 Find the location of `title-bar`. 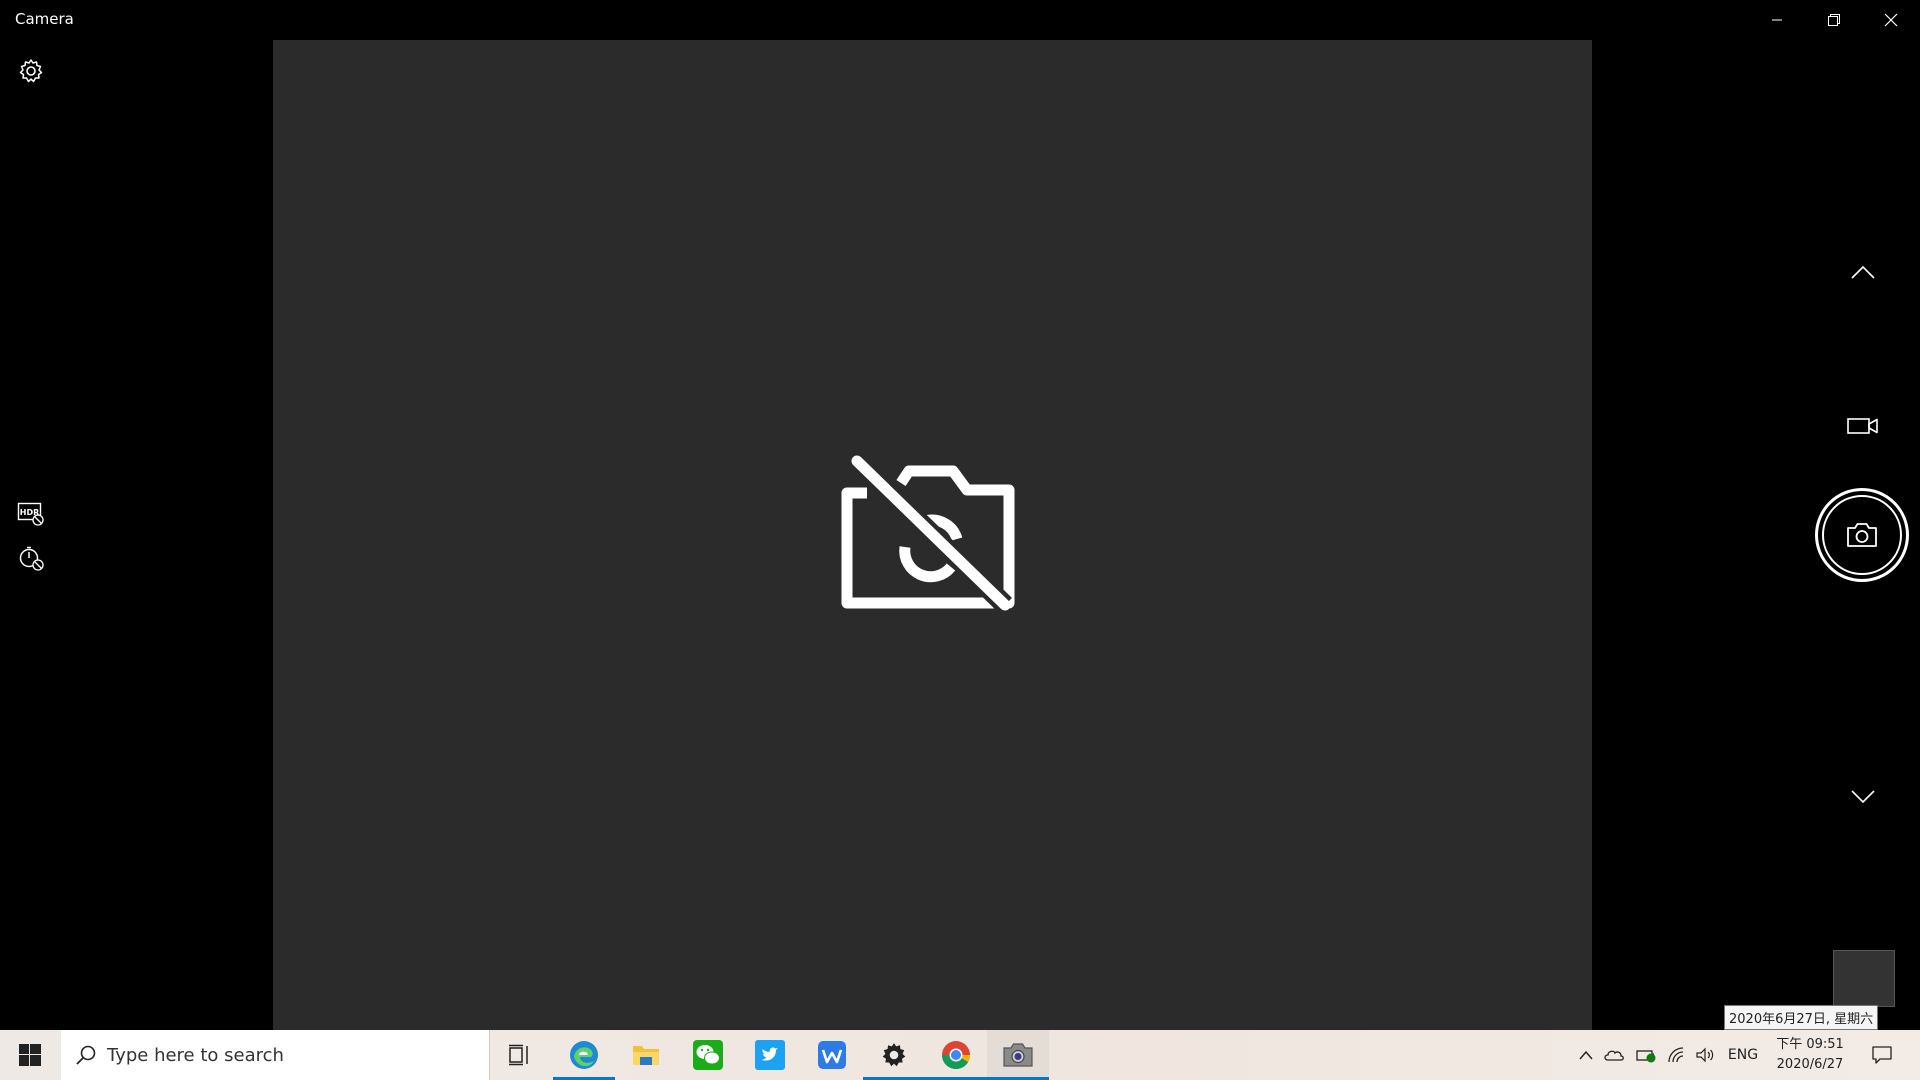

title-bar is located at coordinates (960, 20).